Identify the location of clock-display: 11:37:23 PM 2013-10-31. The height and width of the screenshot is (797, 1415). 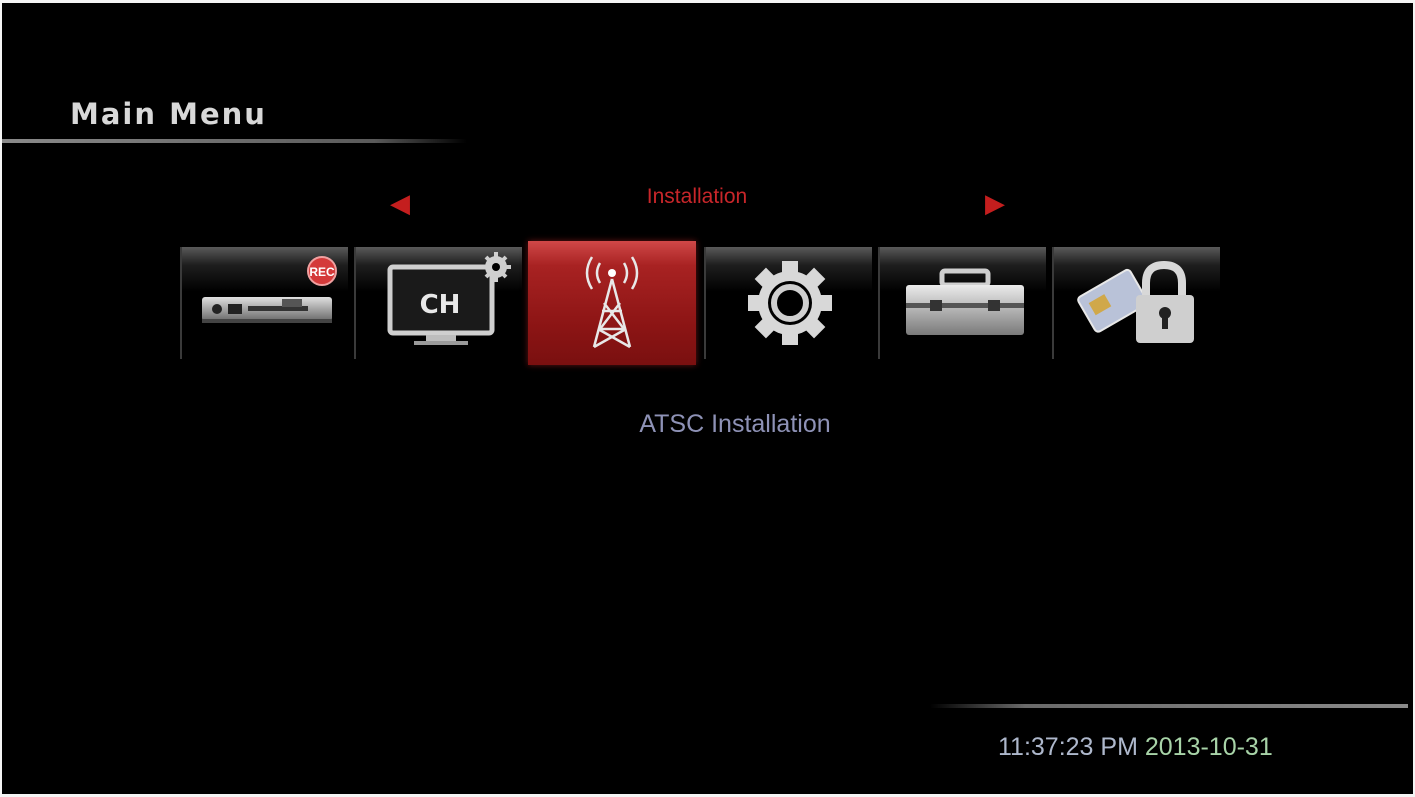
(1135, 747).